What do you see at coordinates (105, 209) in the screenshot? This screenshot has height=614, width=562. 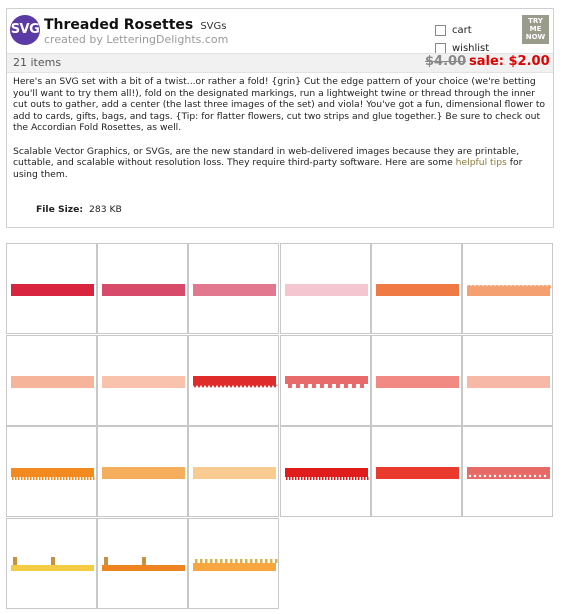 I see `file-size-value: 283 KB` at bounding box center [105, 209].